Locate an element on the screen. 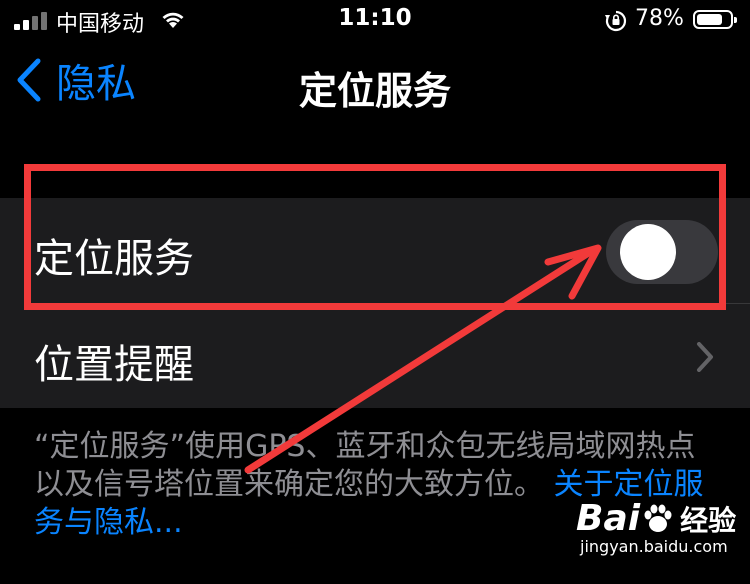  watermark-brand: Bai is located at coordinates (608, 518).